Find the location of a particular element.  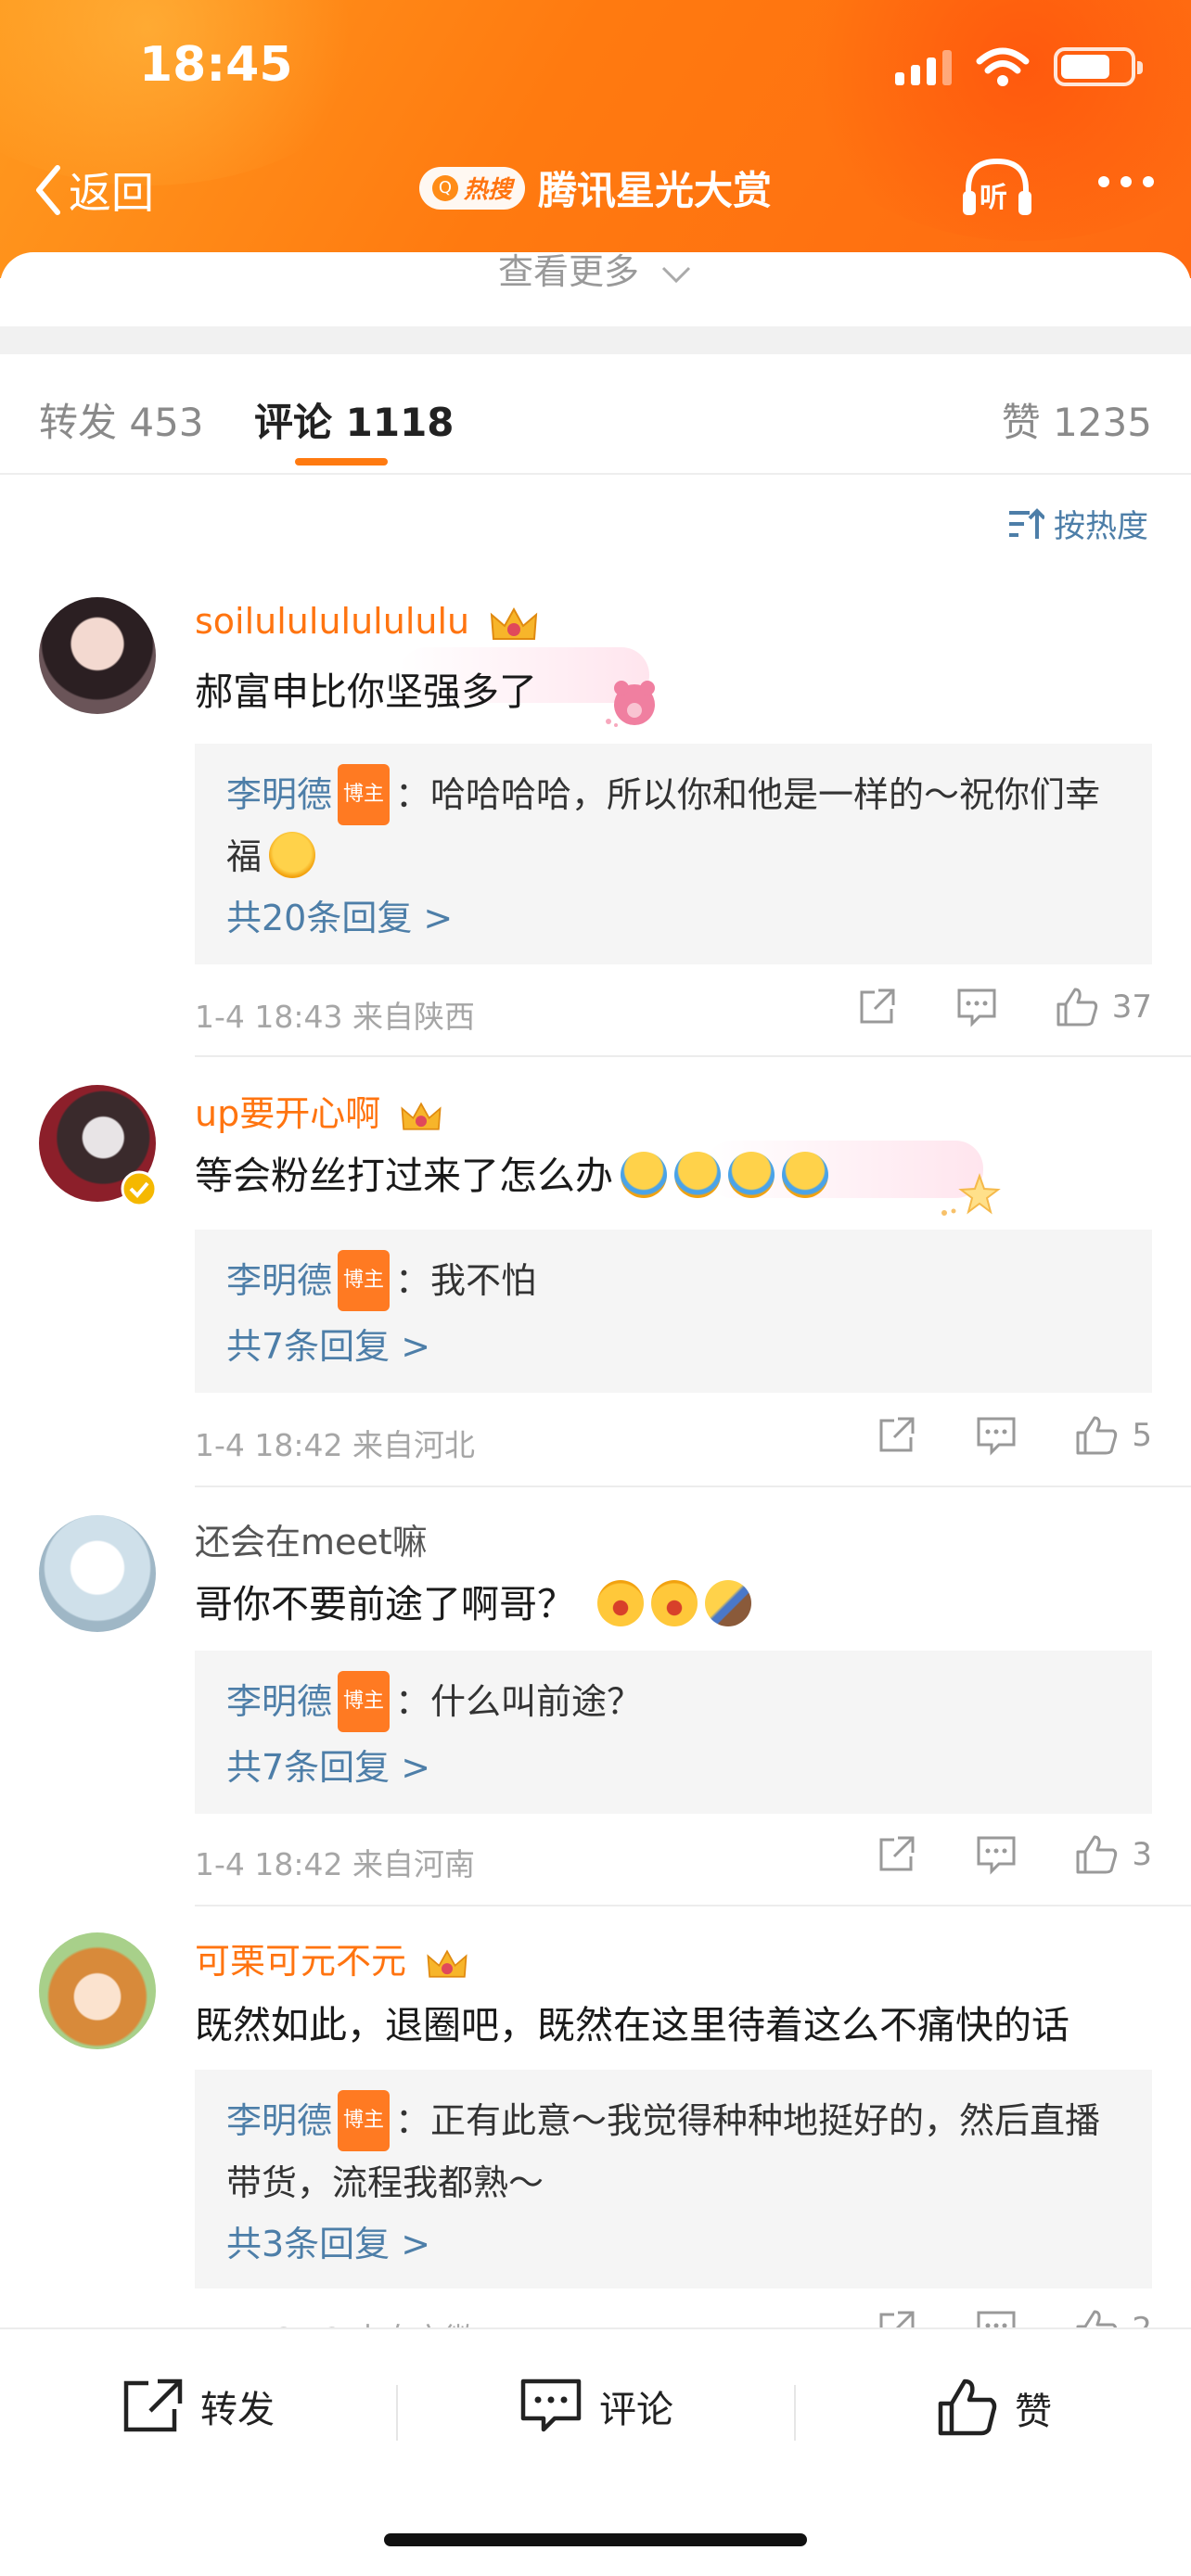

see-more-label: 查看更多 is located at coordinates (568, 271).